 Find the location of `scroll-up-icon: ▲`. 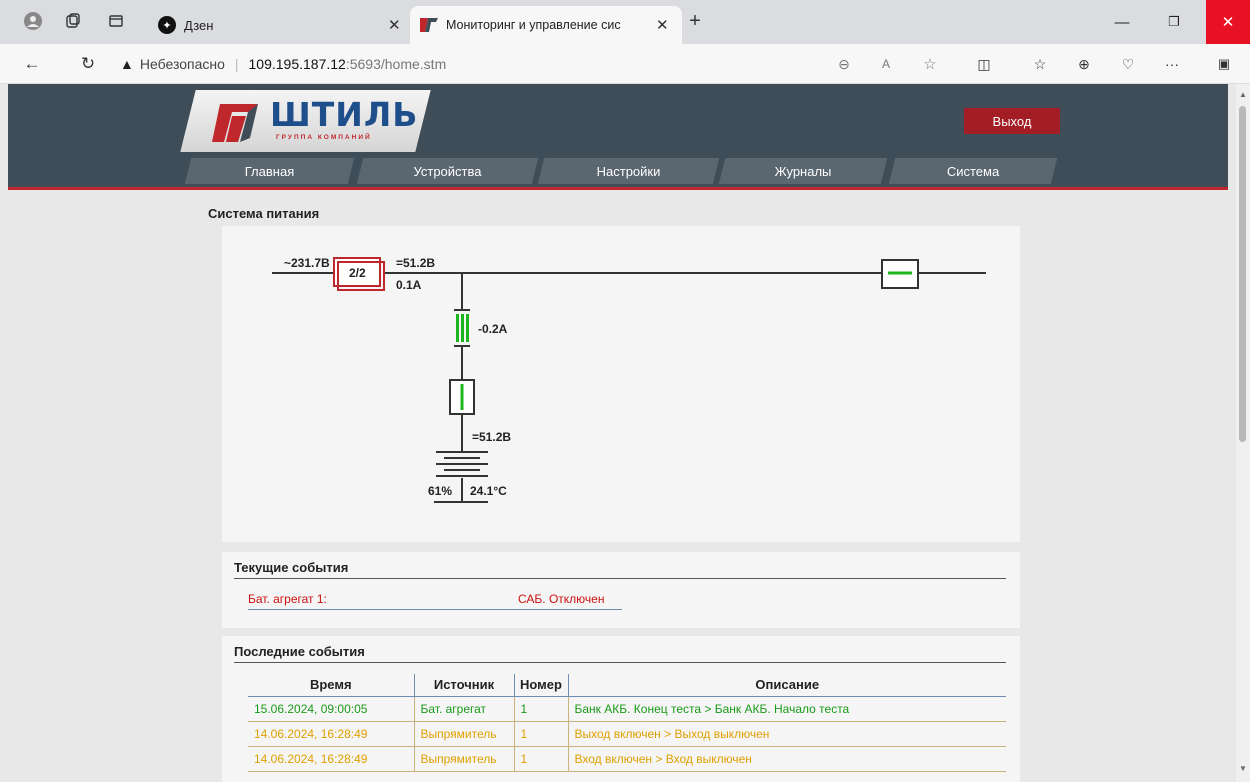

scroll-up-icon: ▲ is located at coordinates (1243, 94).